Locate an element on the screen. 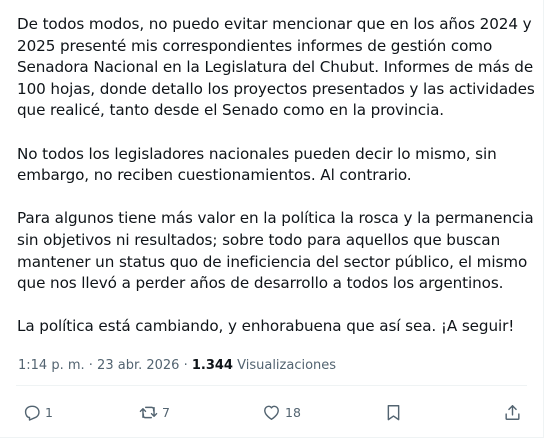 Image resolution: width=544 pixels, height=438 pixels. reply-button: 1 is located at coordinates (37, 412).